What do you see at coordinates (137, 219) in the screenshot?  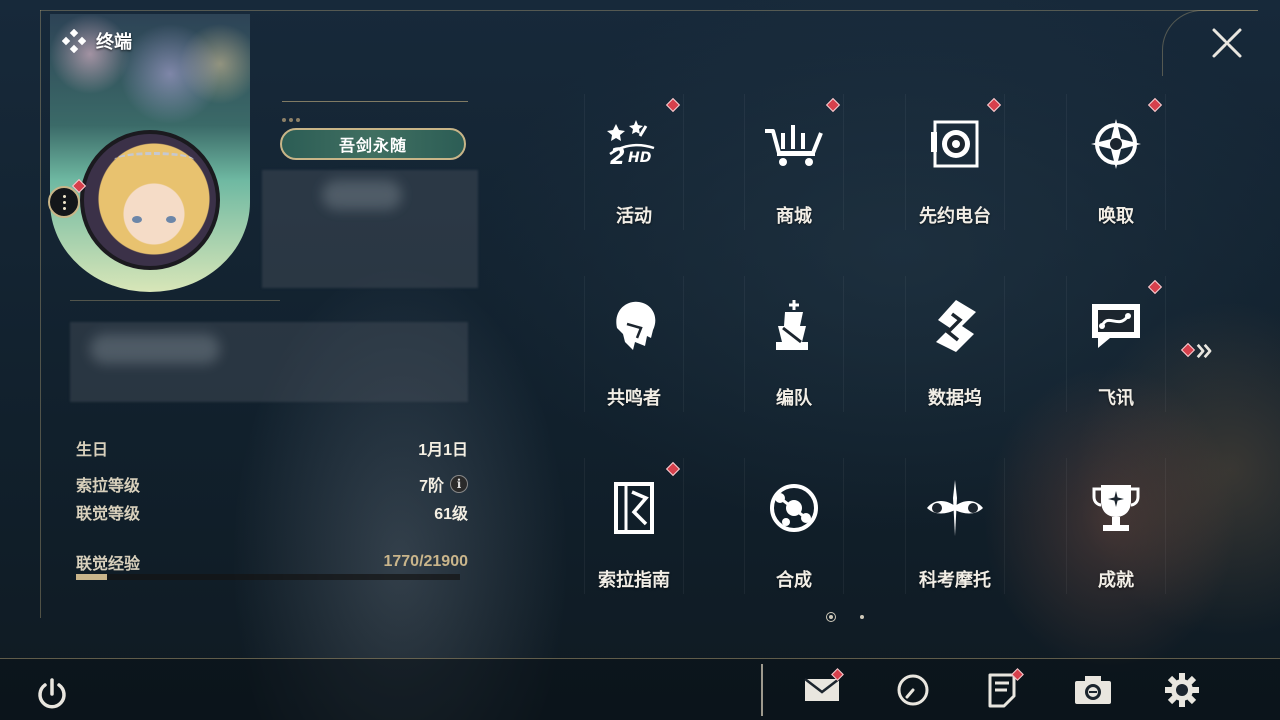 I see `avatar-eye-left` at bounding box center [137, 219].